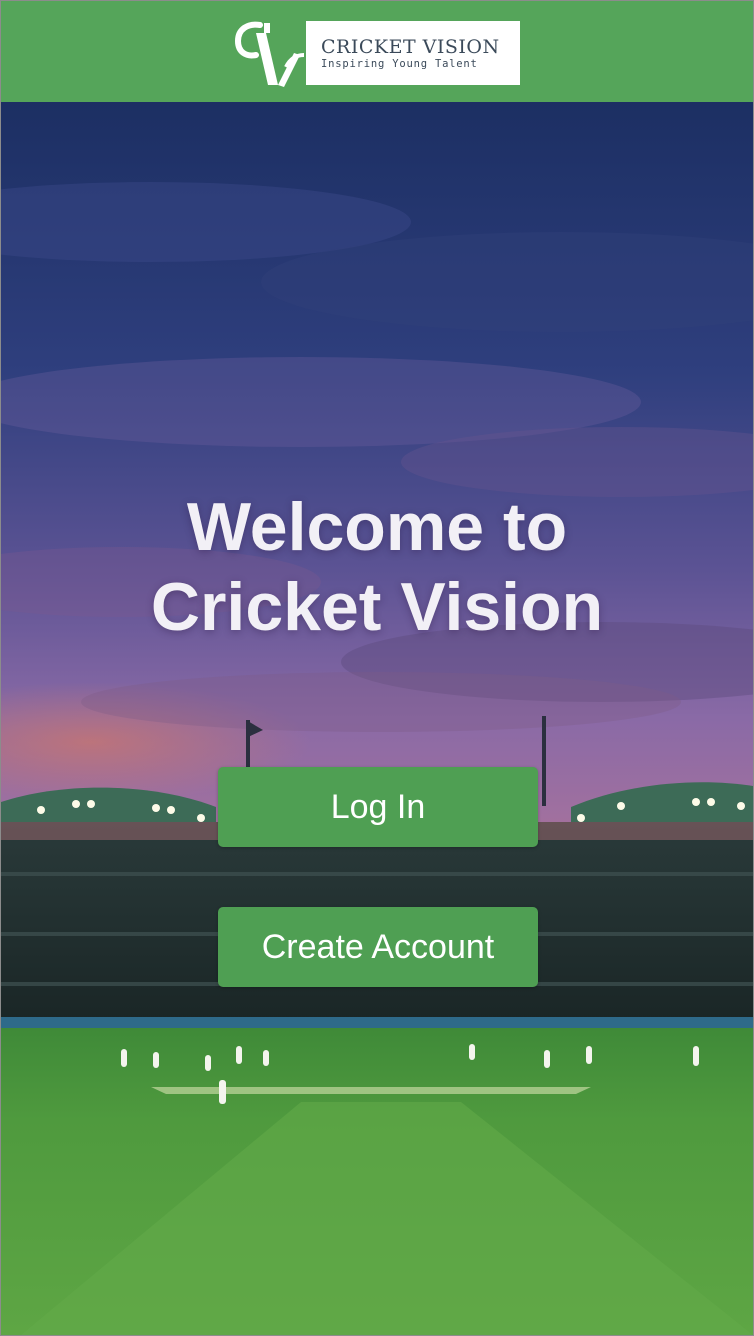 This screenshot has height=1336, width=754. I want to click on logo-text-box: CRICKET VISION Inspiring Young Talent, so click(413, 53).